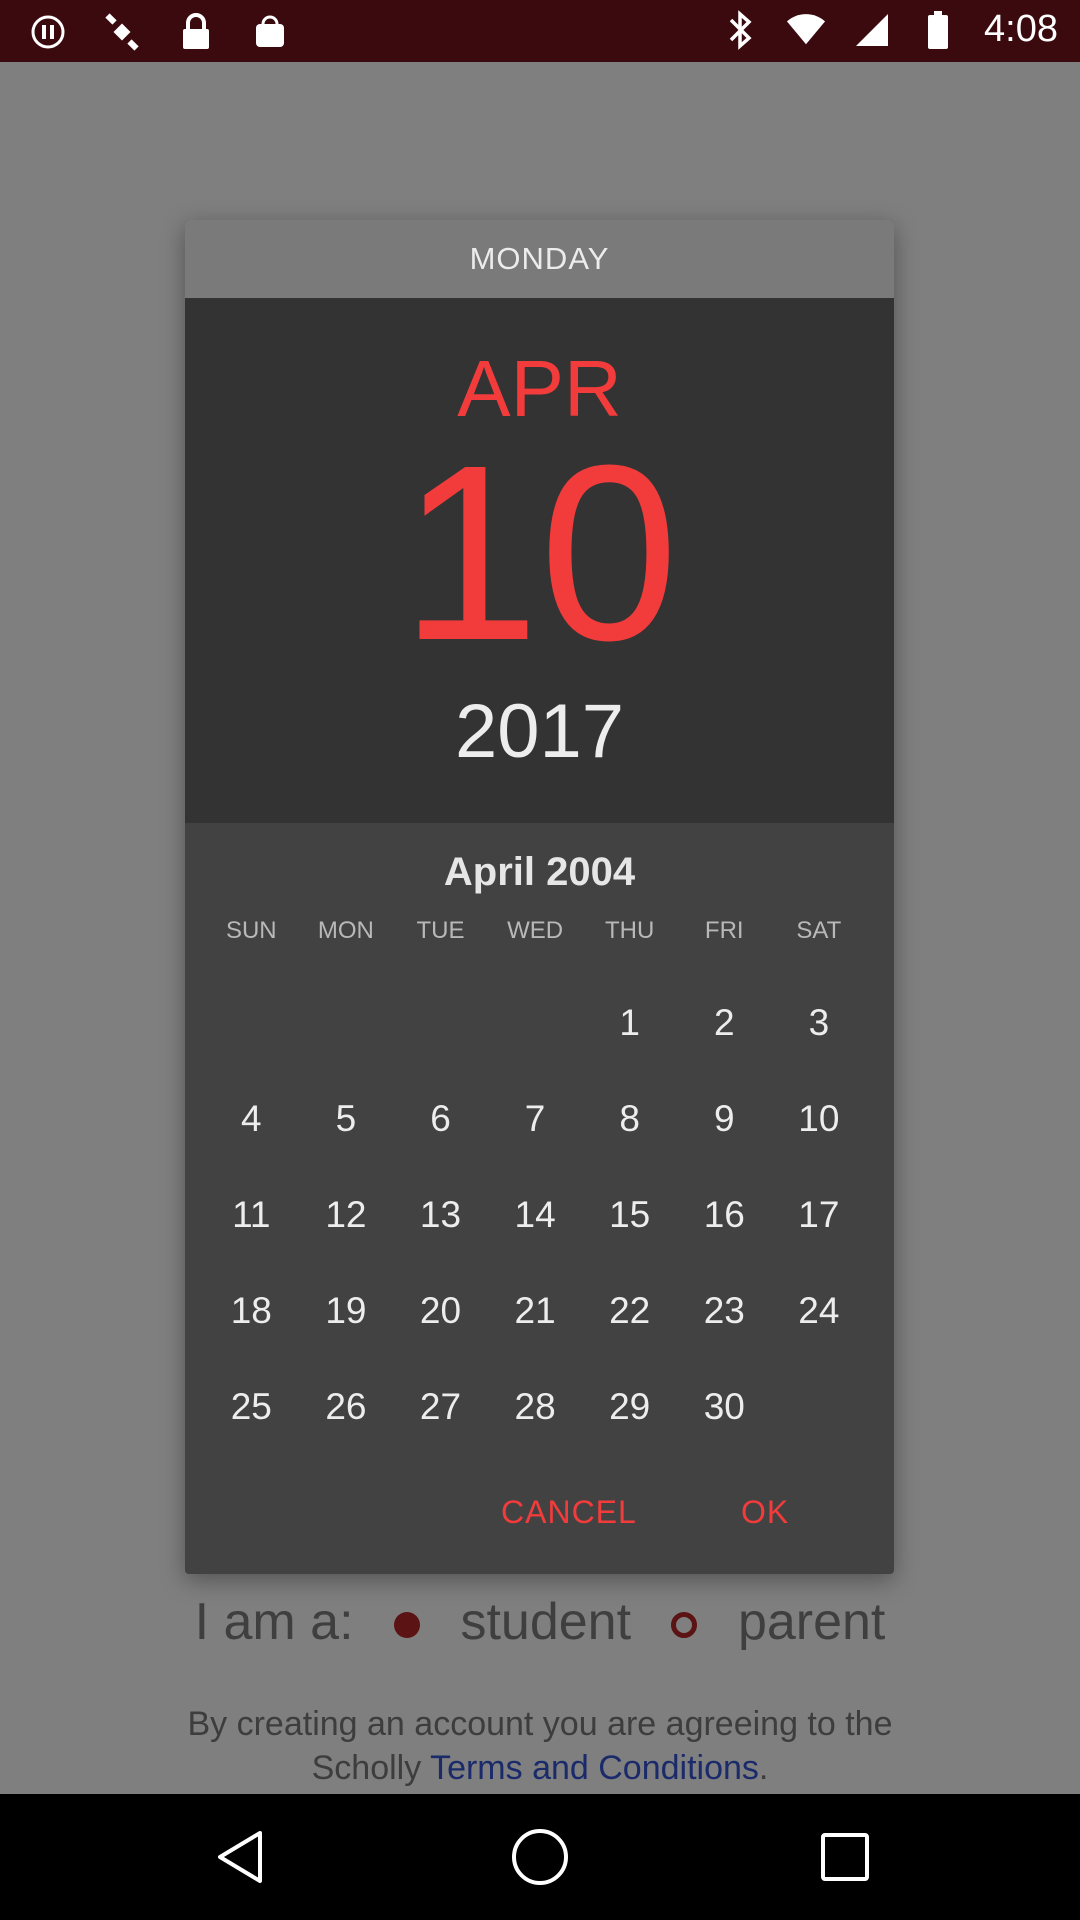  Describe the element at coordinates (629, 1311) in the screenshot. I see `calendar-day-22: 22` at that location.